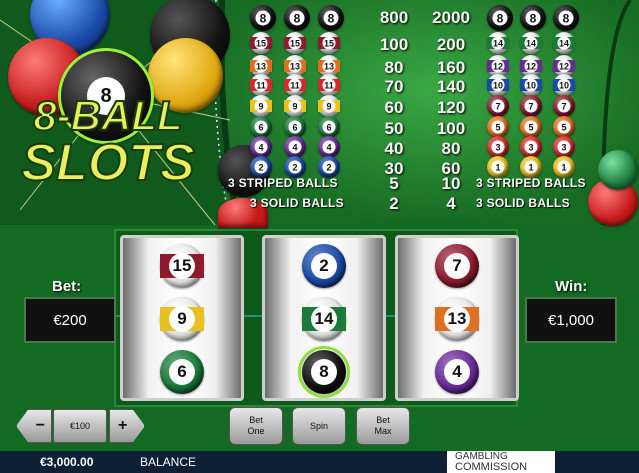 The height and width of the screenshot is (473, 639). What do you see at coordinates (319, 462) in the screenshot?
I see `balance-bar: €3,000.00 BALANCE GAMBLING COMMISSION` at bounding box center [319, 462].